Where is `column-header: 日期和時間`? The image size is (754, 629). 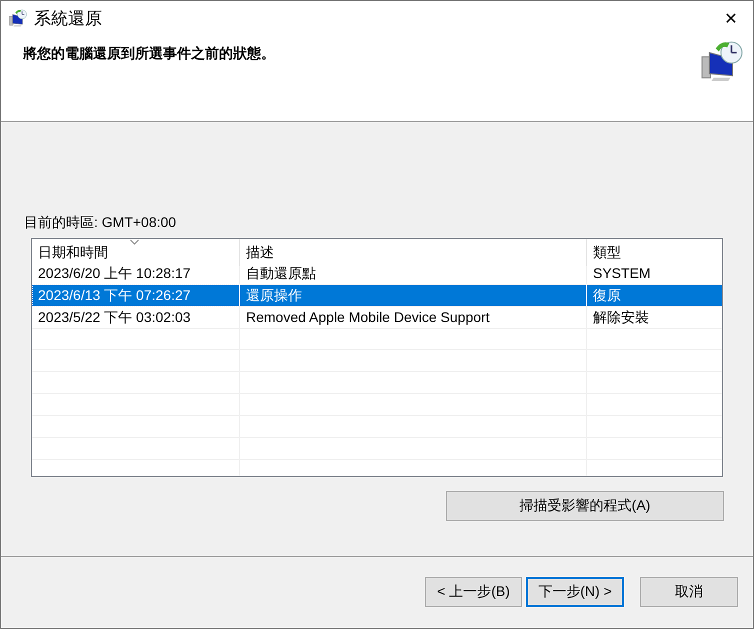
column-header: 日期和時間 is located at coordinates (136, 252).